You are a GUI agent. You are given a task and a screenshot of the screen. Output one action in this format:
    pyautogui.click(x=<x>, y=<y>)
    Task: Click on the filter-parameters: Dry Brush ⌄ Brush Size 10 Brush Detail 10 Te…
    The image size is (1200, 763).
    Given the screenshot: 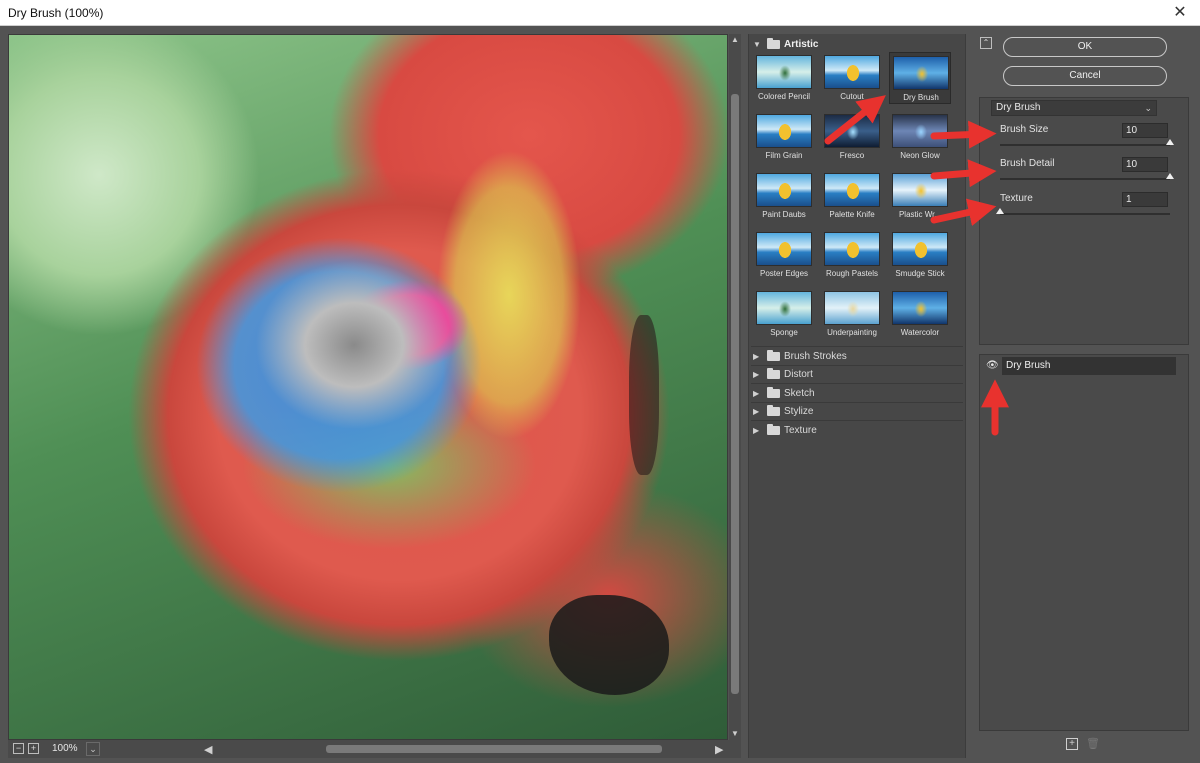 What is the action you would take?
    pyautogui.click(x=1084, y=221)
    